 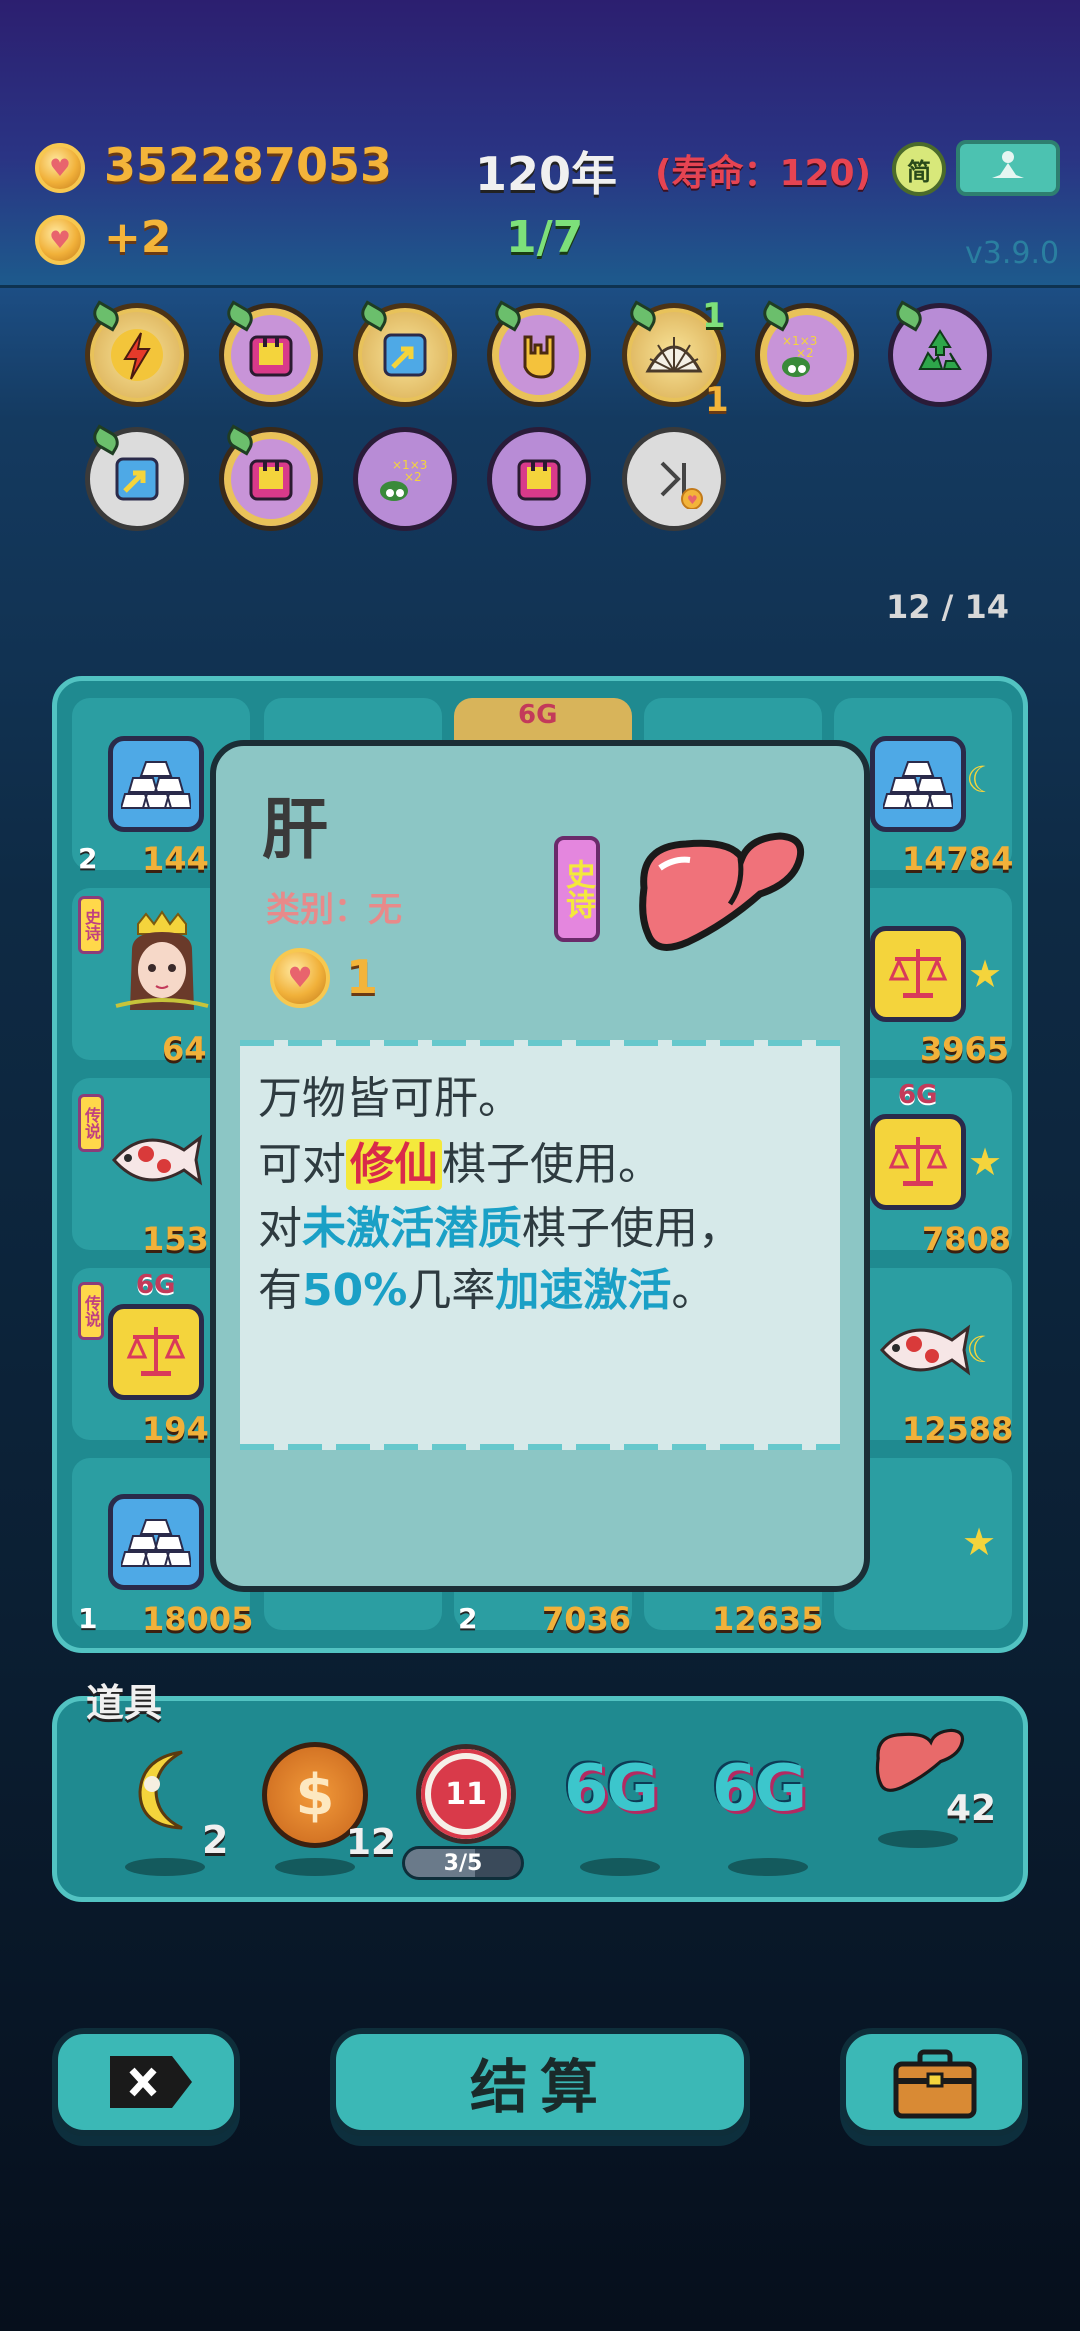 I want to click on cost-coin-icon: ♥, so click(x=300, y=978).